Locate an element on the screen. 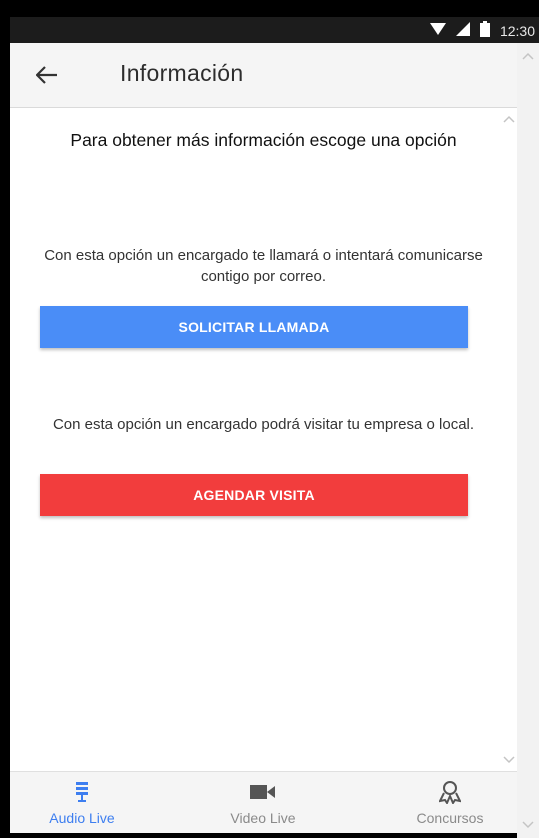 This screenshot has width=539, height=838. tab-audio-live-label: Audio Live is located at coordinates (82, 818).